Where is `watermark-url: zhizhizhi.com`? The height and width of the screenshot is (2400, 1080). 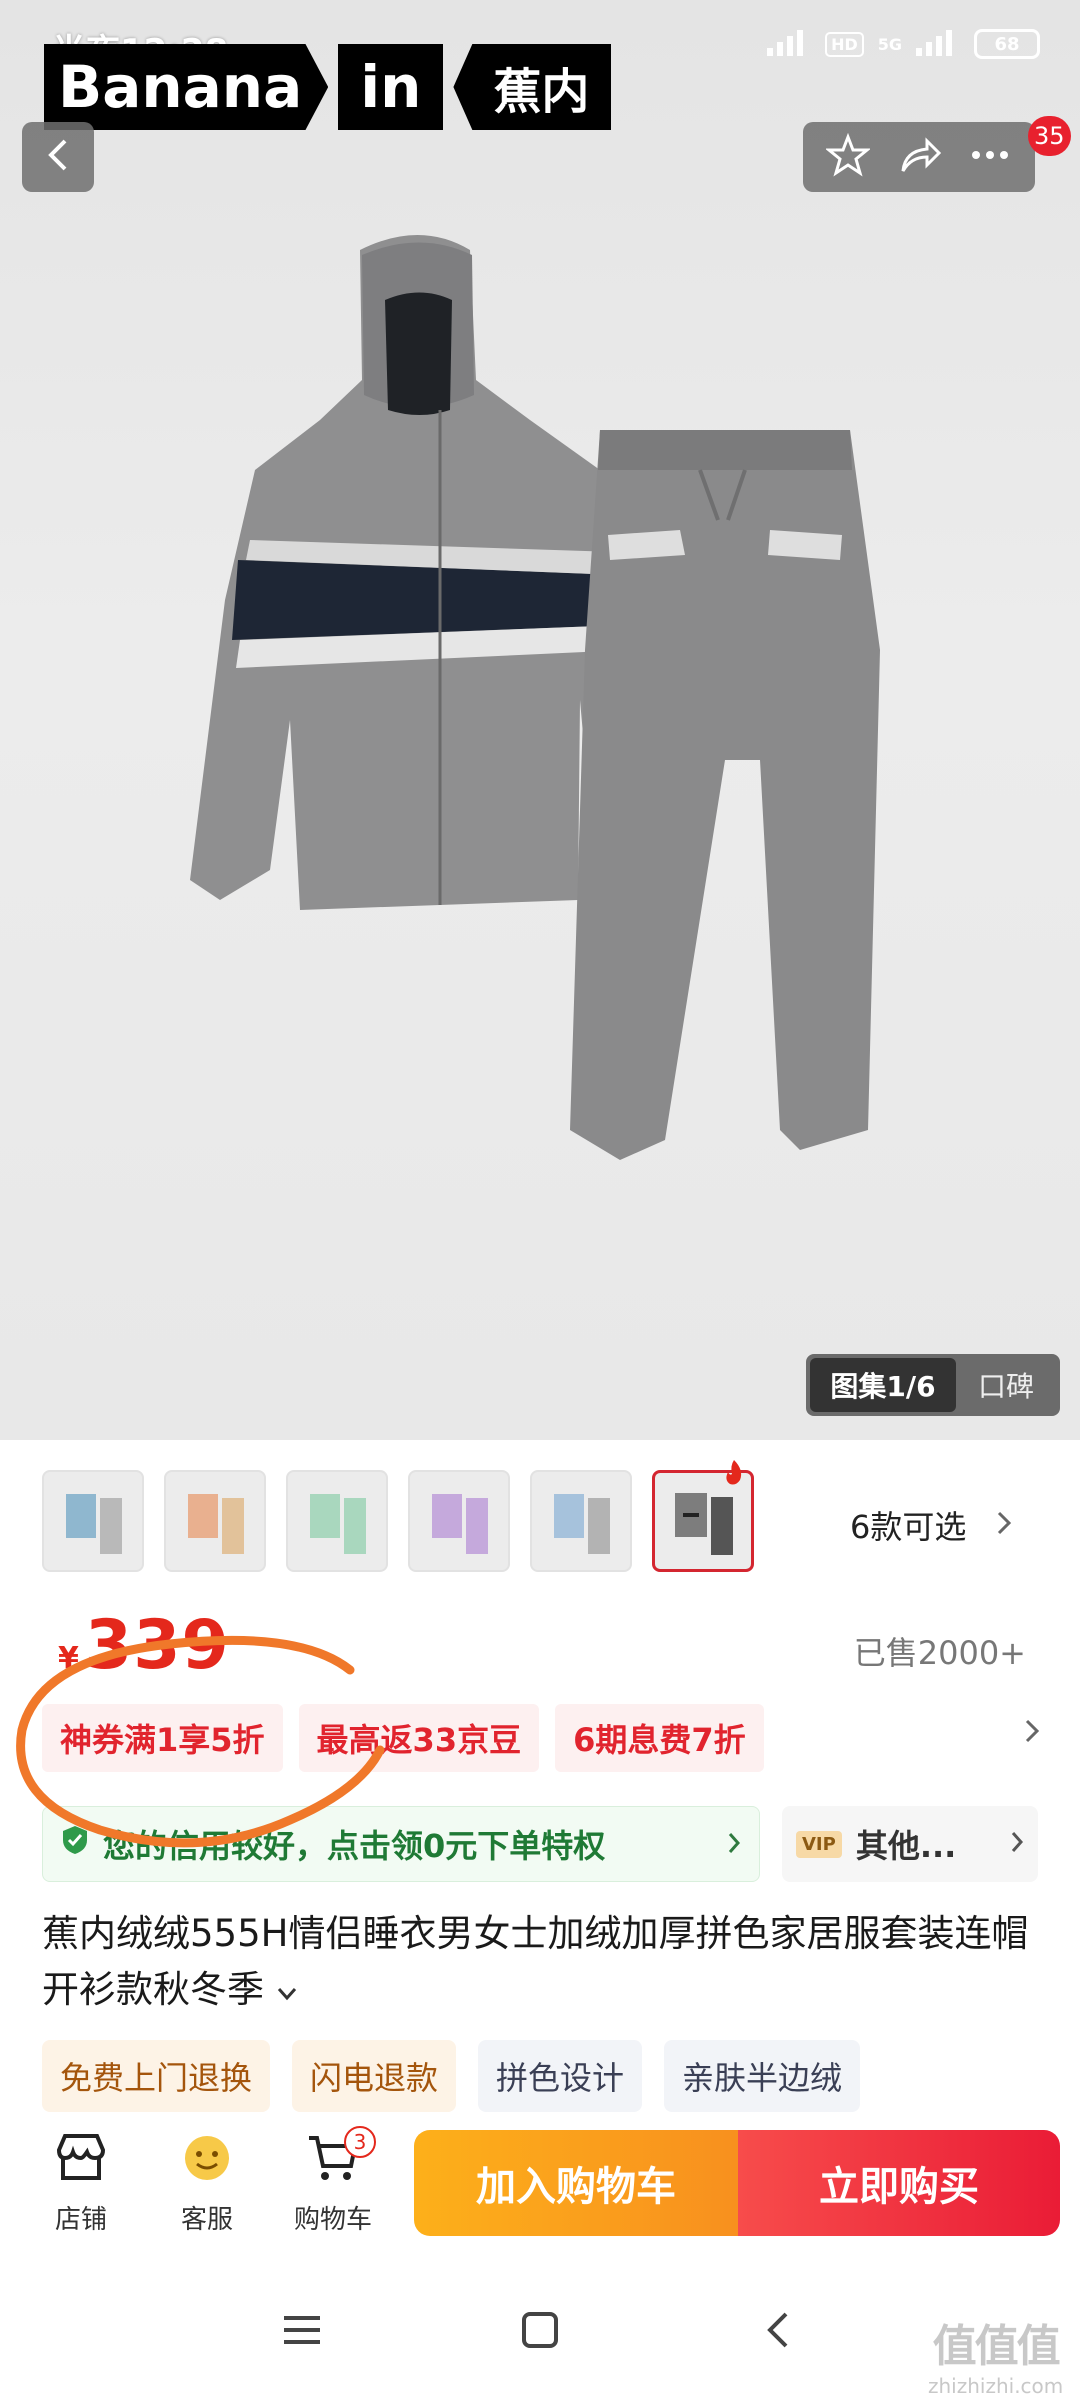
watermark-url: zhizhizhi.com is located at coordinates (996, 2386).